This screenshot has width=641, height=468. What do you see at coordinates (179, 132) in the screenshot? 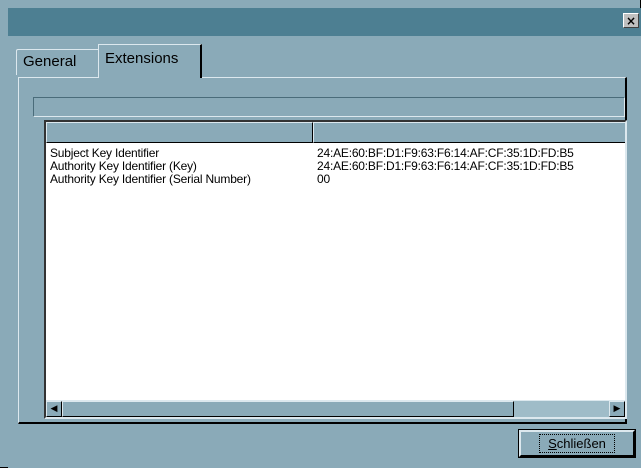
I see `column-header-name` at bounding box center [179, 132].